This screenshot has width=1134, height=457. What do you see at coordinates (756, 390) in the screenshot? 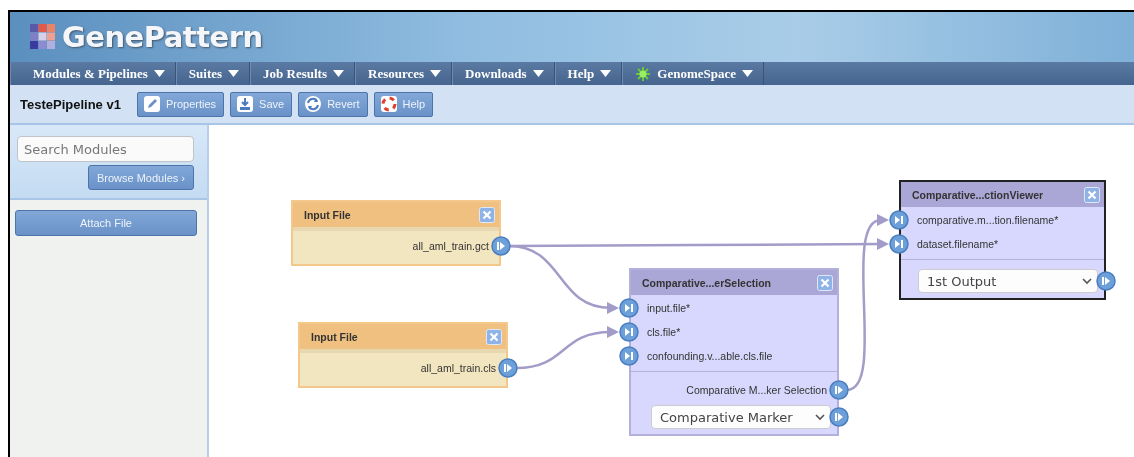
I see `output-label: Comparative M...ker Selection` at bounding box center [756, 390].